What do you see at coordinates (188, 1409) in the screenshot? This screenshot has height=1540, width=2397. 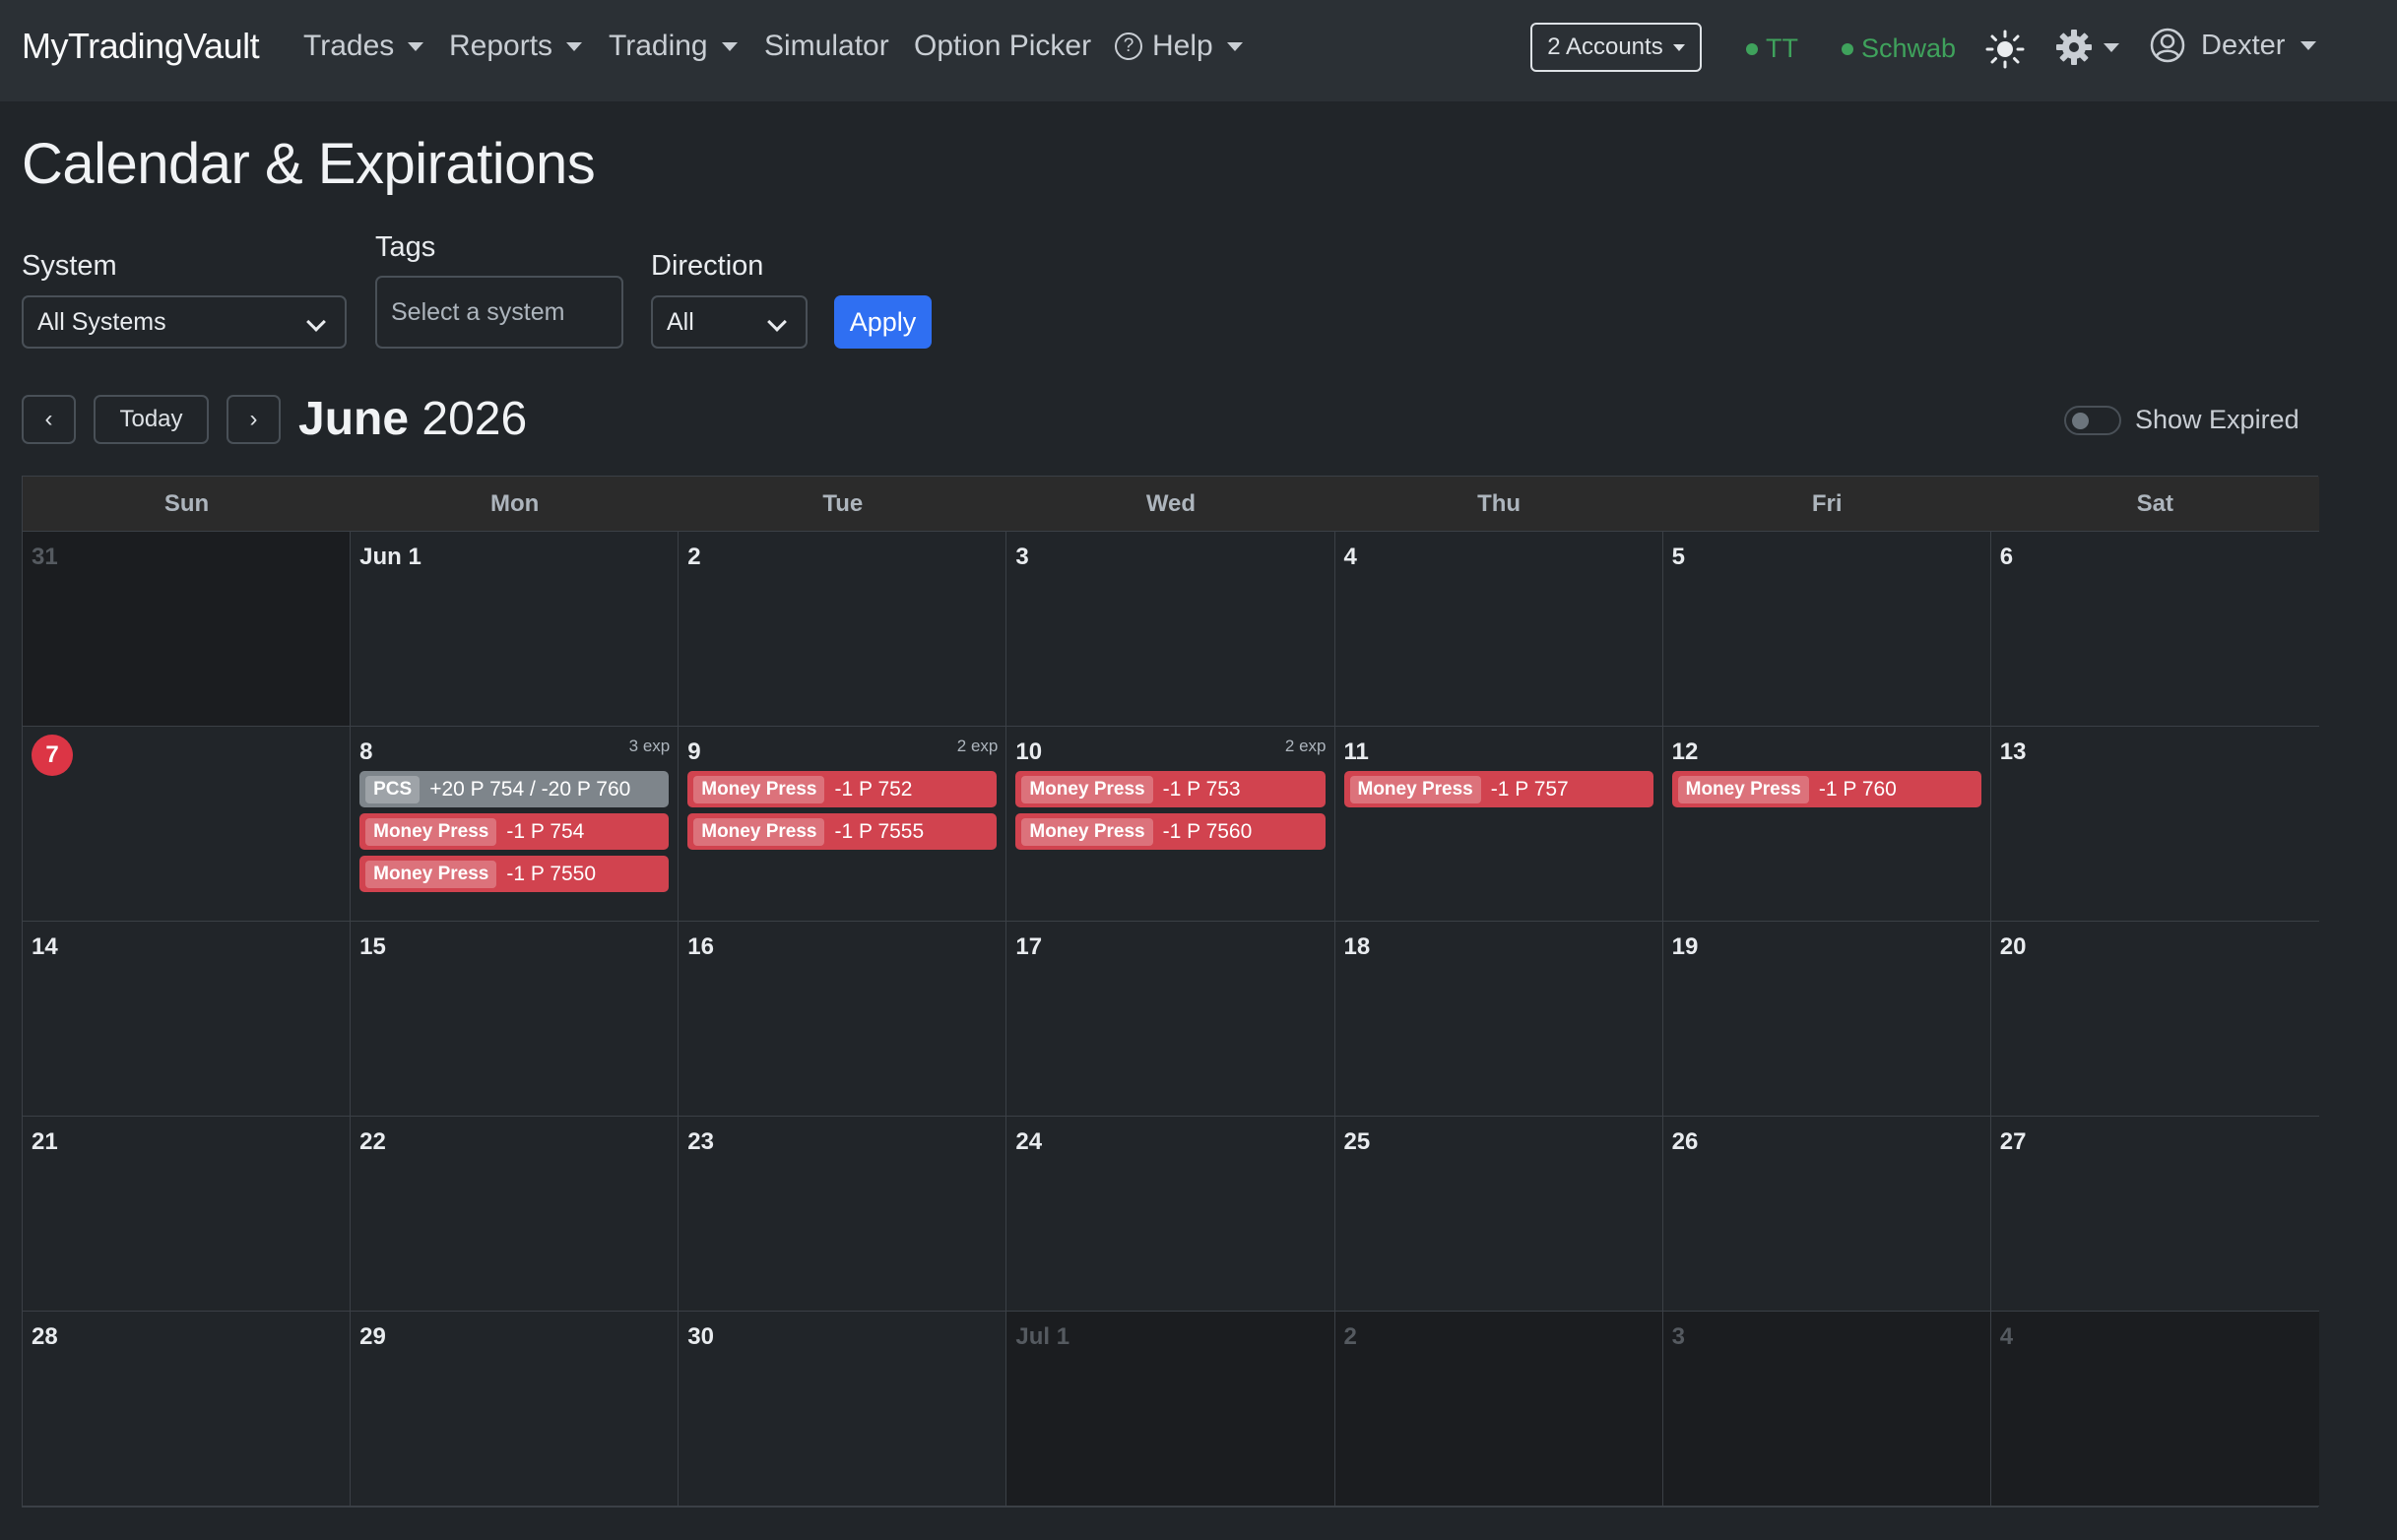 I see `calendar-day-cell: 28` at bounding box center [188, 1409].